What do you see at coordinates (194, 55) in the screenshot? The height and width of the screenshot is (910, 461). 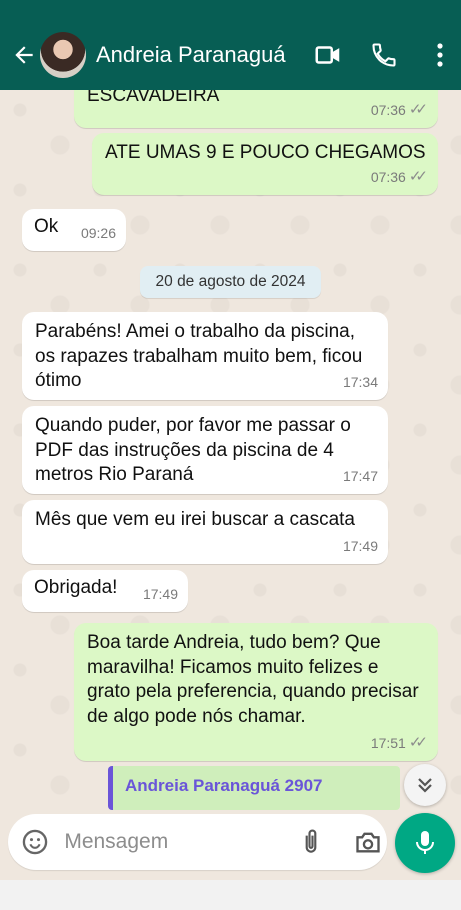 I see `contact-name: Andreia Paranaguá` at bounding box center [194, 55].